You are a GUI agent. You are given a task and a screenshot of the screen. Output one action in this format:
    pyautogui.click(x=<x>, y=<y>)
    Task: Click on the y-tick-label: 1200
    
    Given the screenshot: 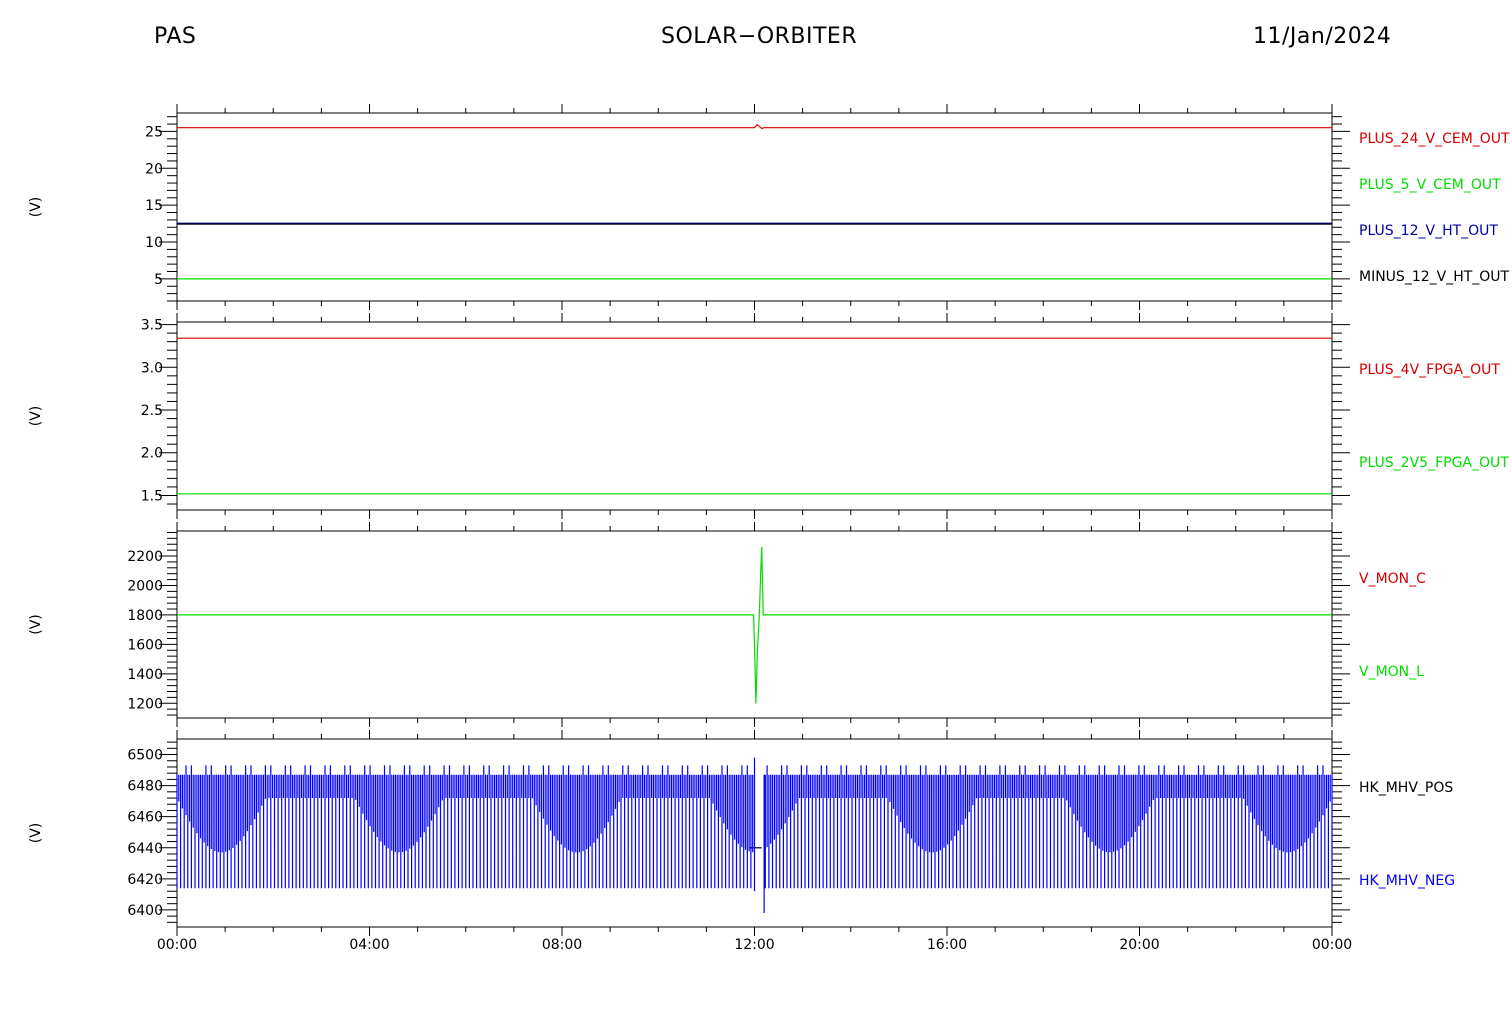 What is the action you would take?
    pyautogui.click(x=145, y=704)
    